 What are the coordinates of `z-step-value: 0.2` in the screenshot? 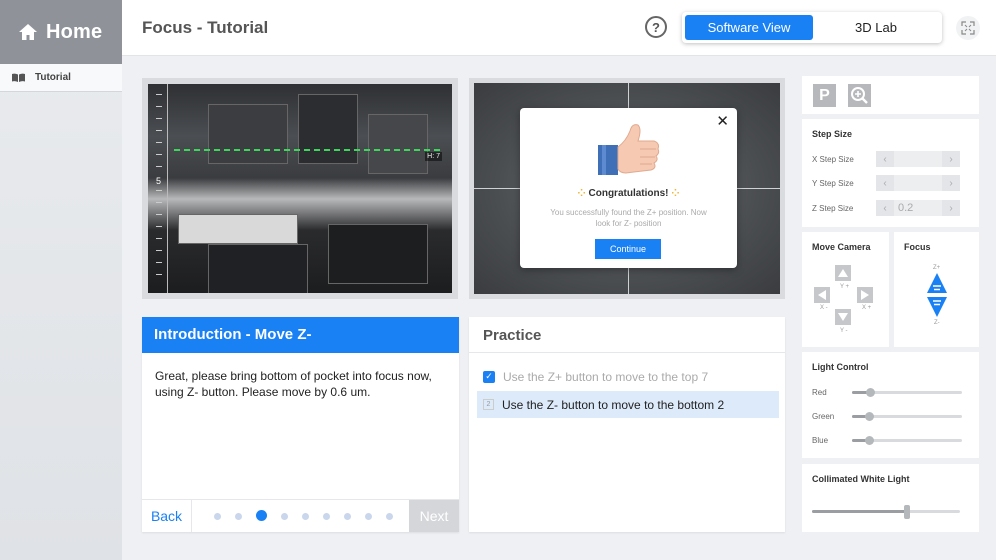 It's located at (918, 208).